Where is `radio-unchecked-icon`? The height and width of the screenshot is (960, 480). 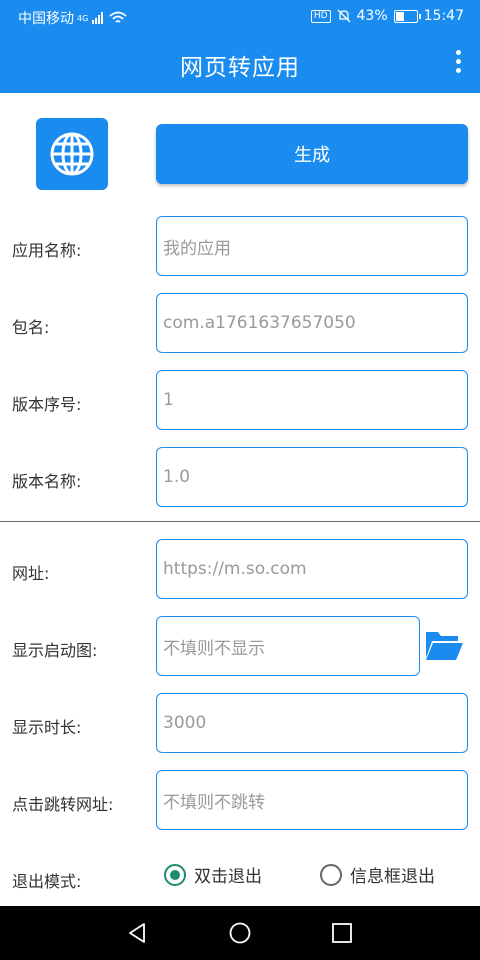 radio-unchecked-icon is located at coordinates (331, 874).